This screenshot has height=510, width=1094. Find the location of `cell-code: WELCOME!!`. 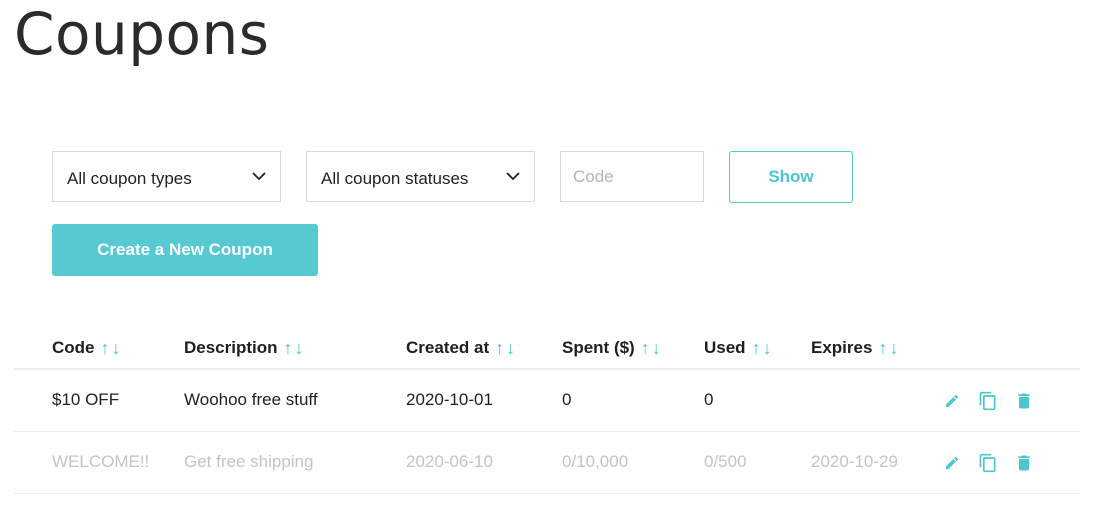

cell-code: WELCOME!! is located at coordinates (101, 461).